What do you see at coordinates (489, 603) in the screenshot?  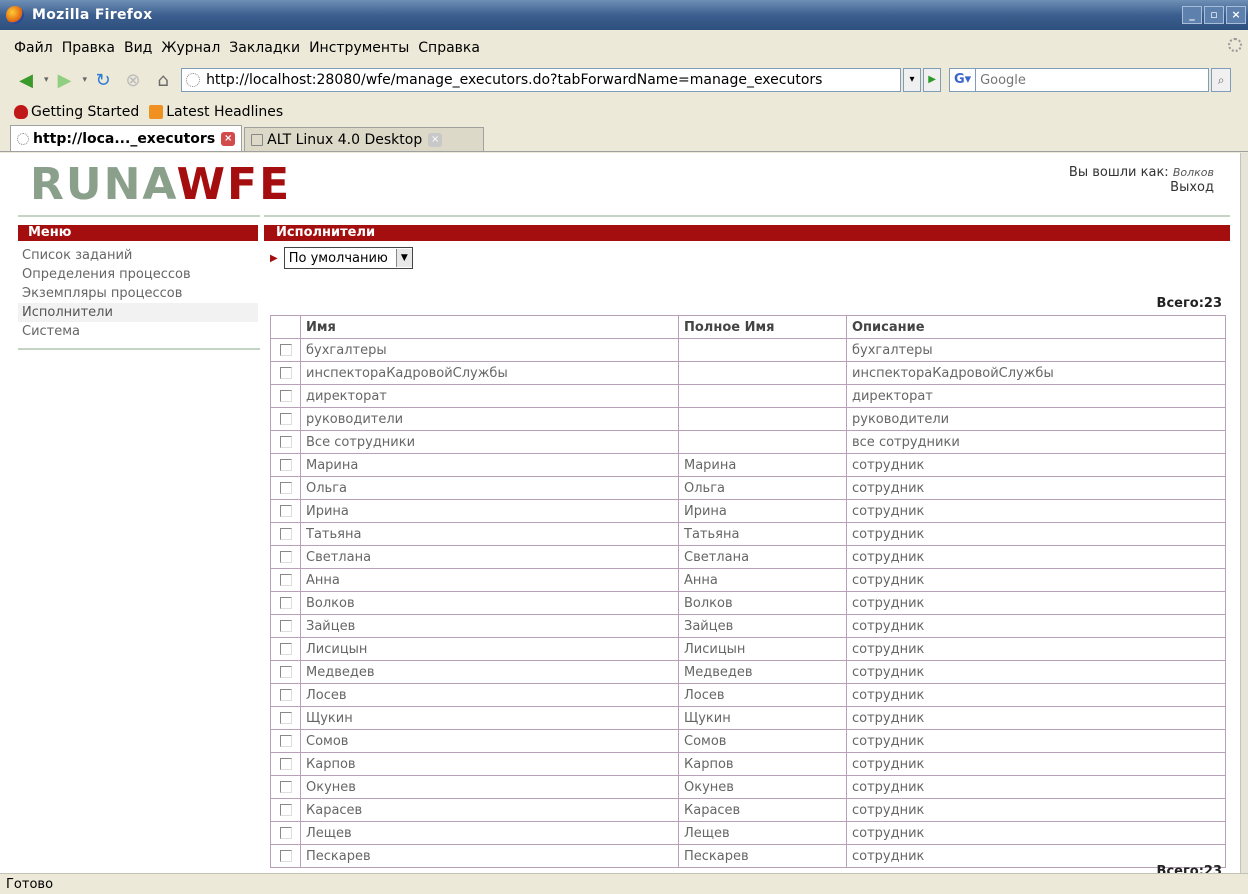 I see `cell-name: Волков` at bounding box center [489, 603].